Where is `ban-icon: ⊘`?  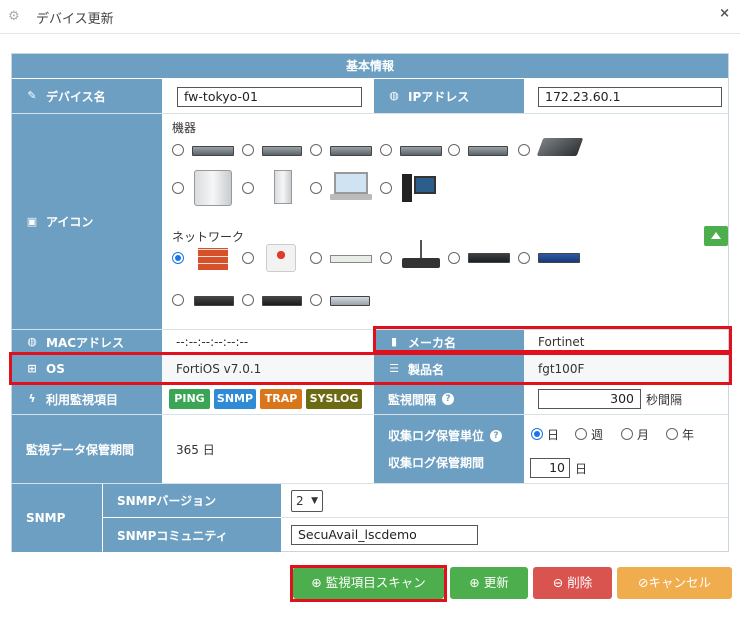 ban-icon: ⊘ is located at coordinates (643, 582).